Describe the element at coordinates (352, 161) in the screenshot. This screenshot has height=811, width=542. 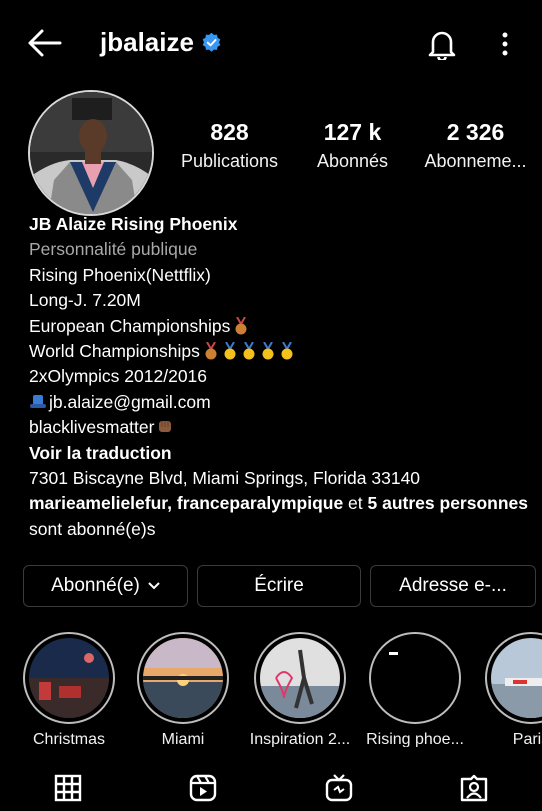
I see `stat-label: Abonnés` at that location.